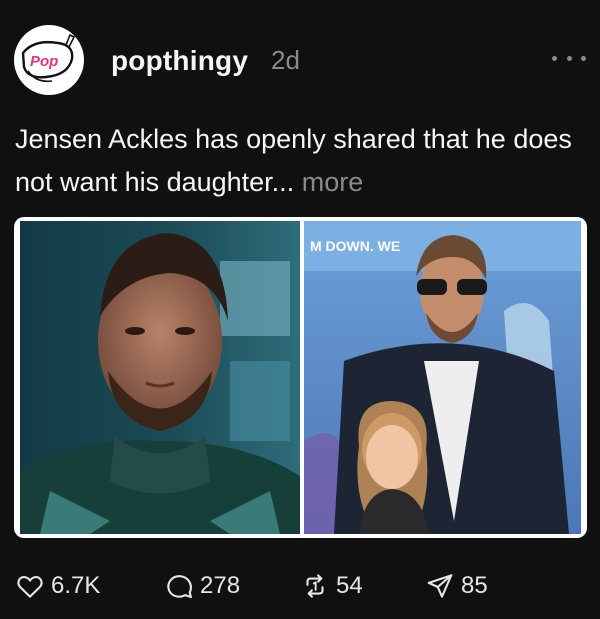 Image resolution: width=600 pixels, height=619 pixels. I want to click on heart-icon, so click(30, 587).